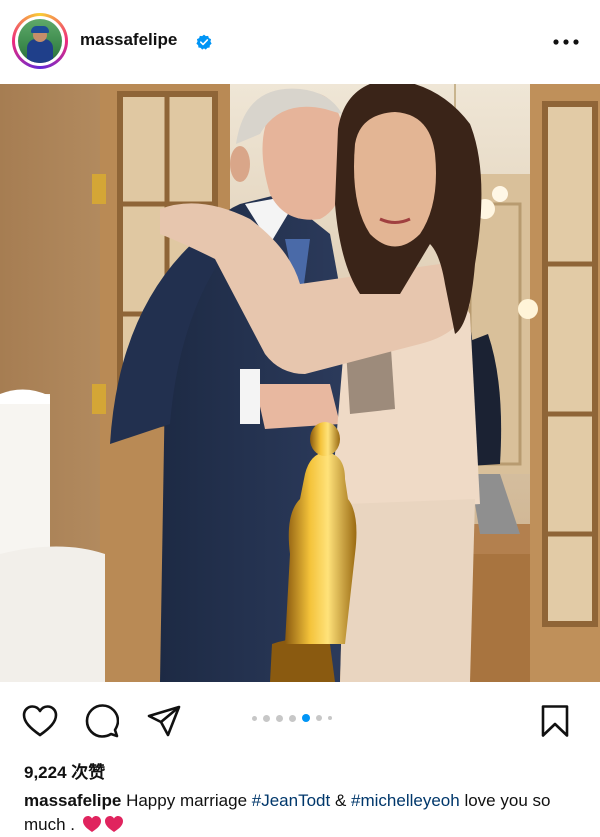 This screenshot has height=837, width=600. I want to click on username: massafelipe, so click(128, 40).